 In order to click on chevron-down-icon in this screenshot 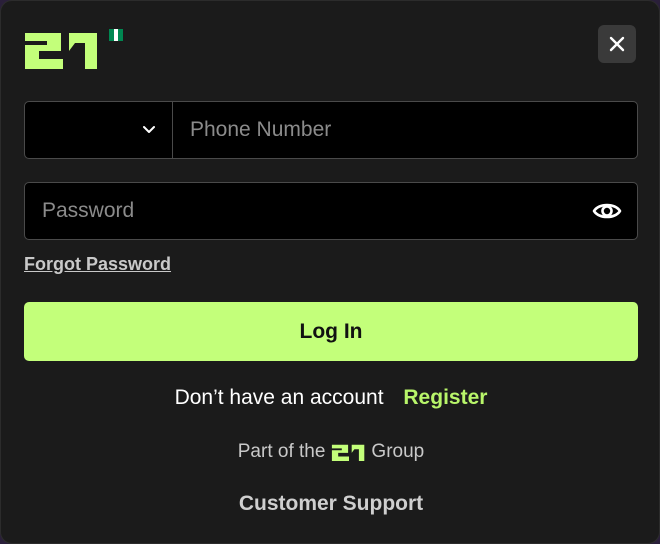, I will do `click(149, 129)`.